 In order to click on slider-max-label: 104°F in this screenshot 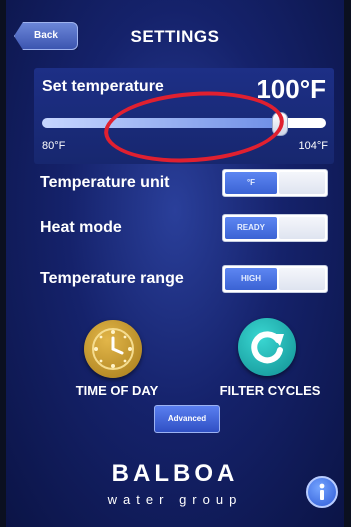, I will do `click(313, 146)`.